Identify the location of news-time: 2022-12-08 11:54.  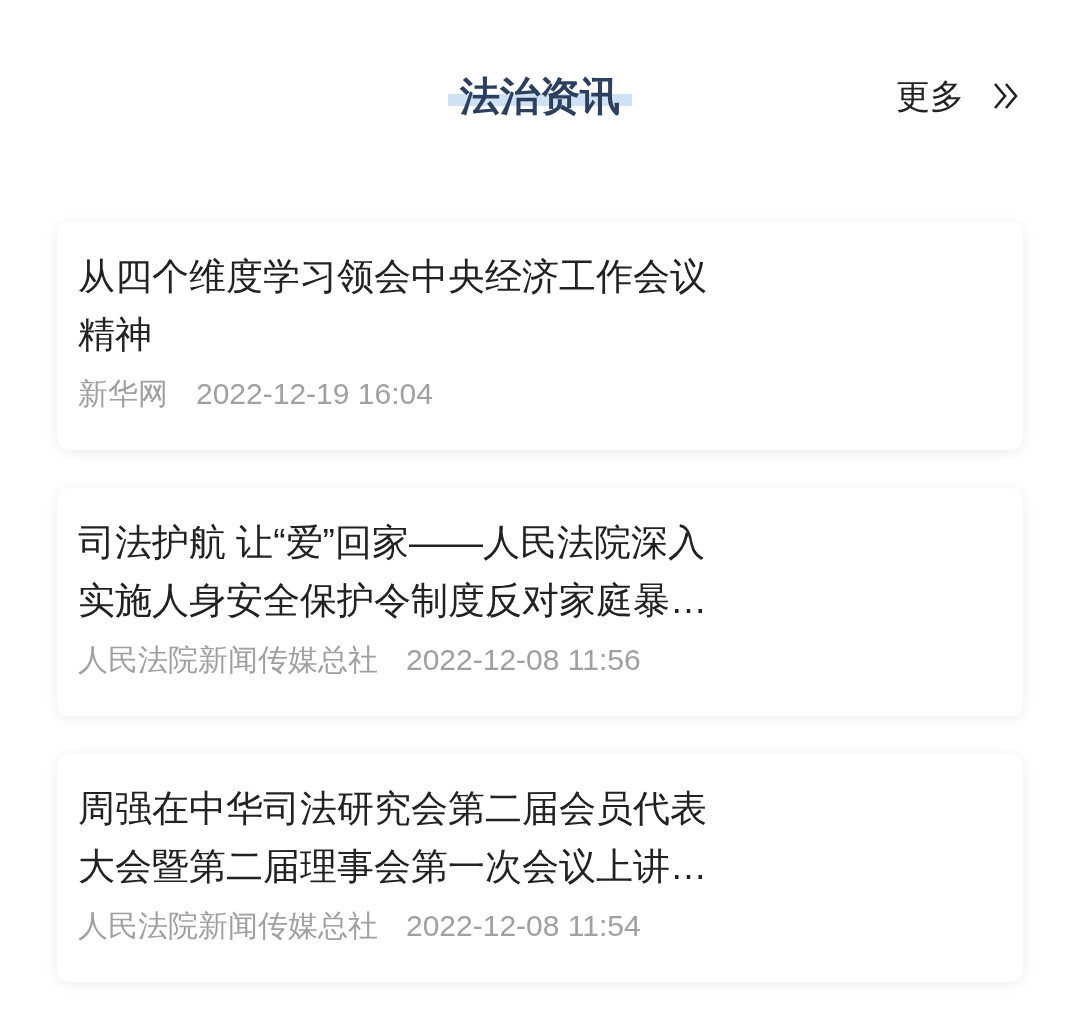
(523, 926).